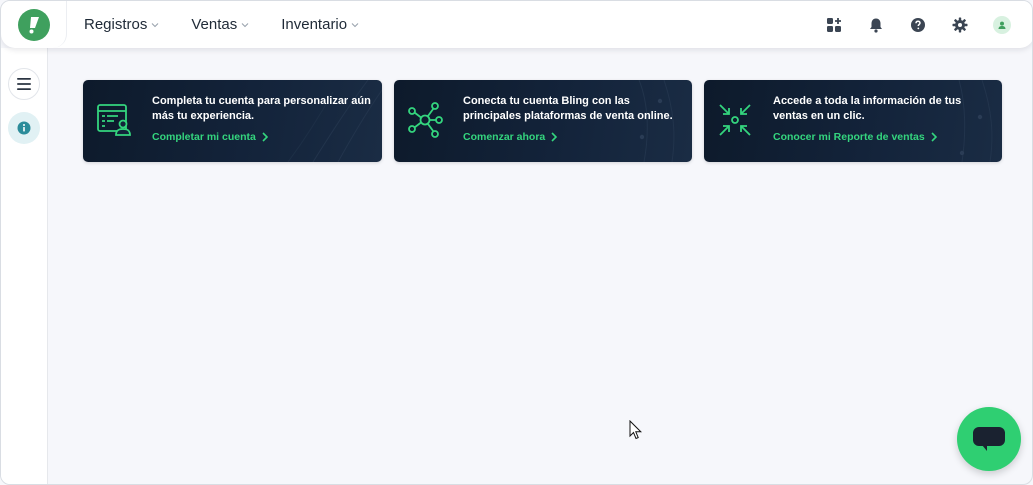 The height and width of the screenshot is (485, 1033). I want to click on start-now-link: Comenzar ahora, so click(510, 137).